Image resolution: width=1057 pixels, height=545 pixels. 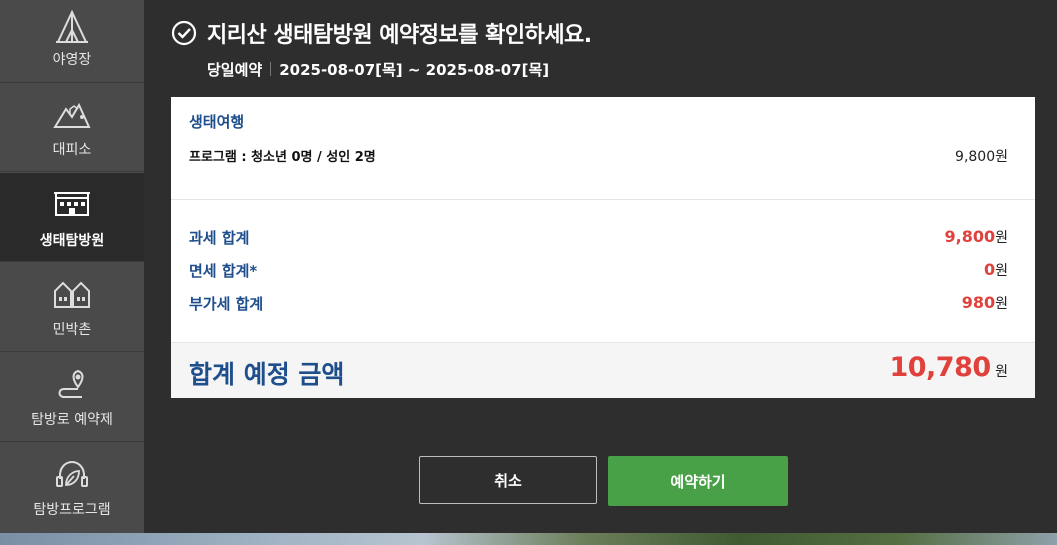 I want to click on sidebar-item-label: 민박촌, so click(x=72, y=330).